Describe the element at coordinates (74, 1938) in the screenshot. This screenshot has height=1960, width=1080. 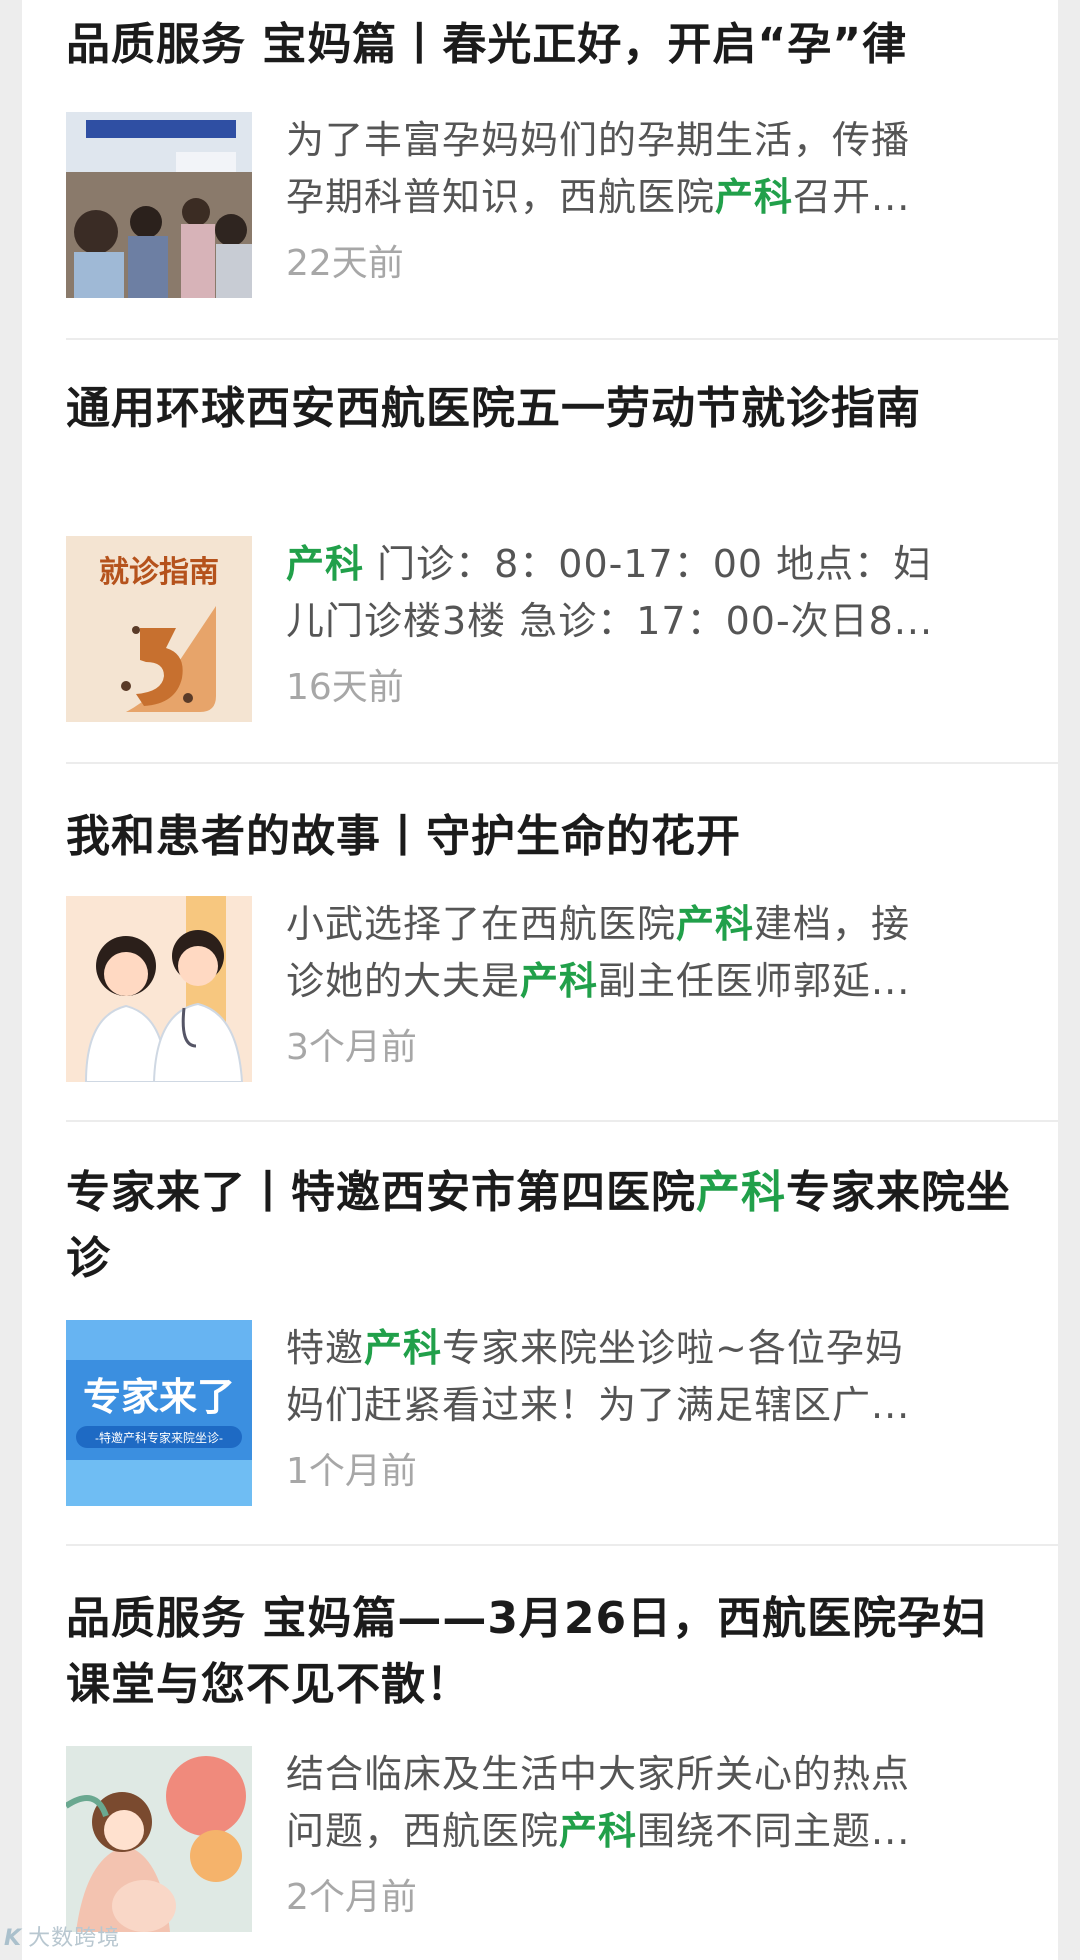
I see `watermark-text: 大数跨境` at that location.